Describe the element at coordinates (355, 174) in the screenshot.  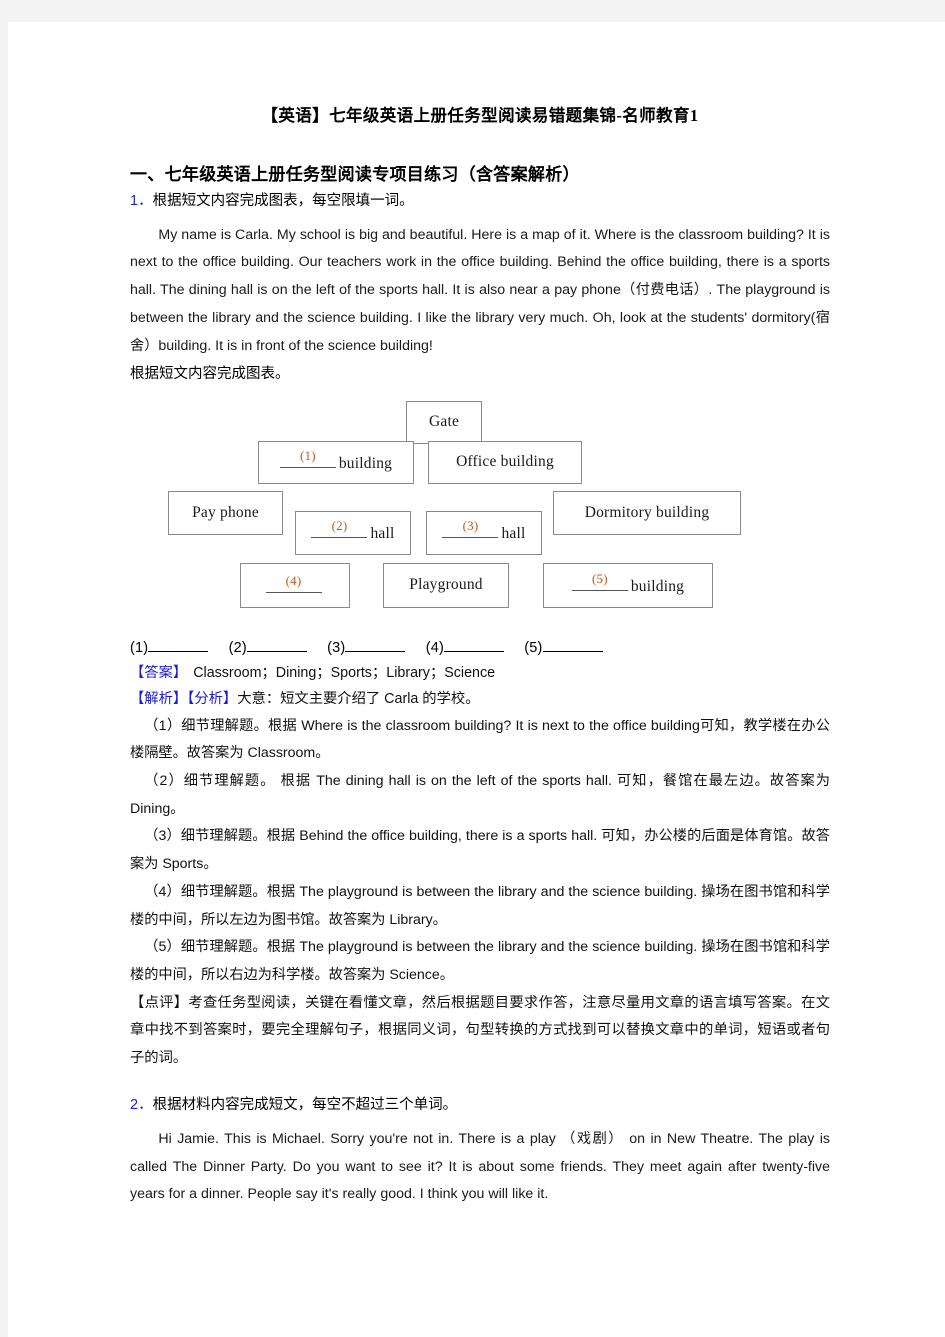
I see `section-heading: 一、七年级英语上册任务型阅读专项目练习（含答案解析）` at that location.